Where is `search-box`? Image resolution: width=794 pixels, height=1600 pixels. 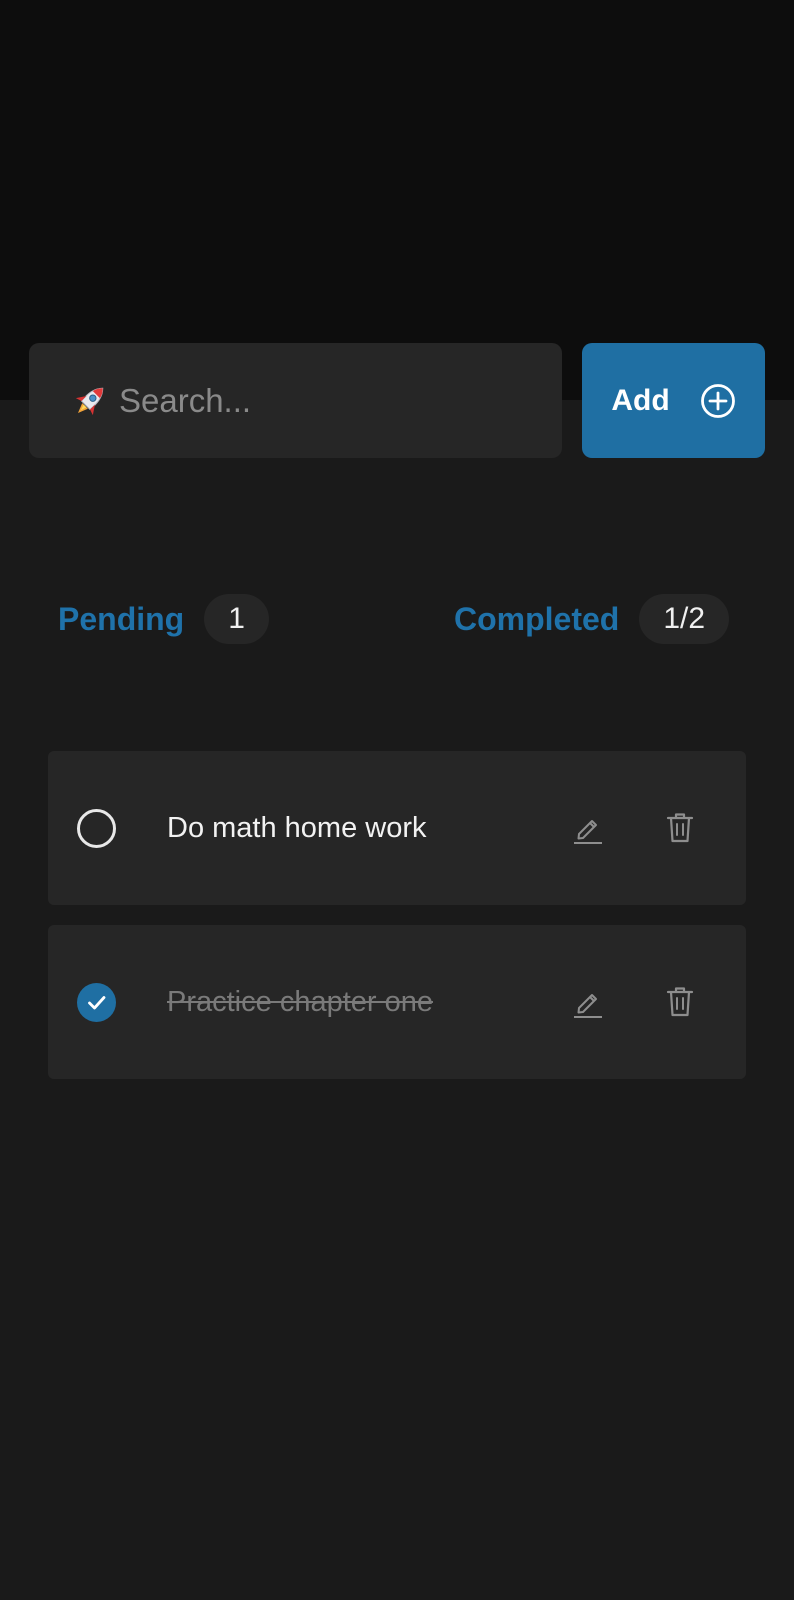
search-box is located at coordinates (295, 400).